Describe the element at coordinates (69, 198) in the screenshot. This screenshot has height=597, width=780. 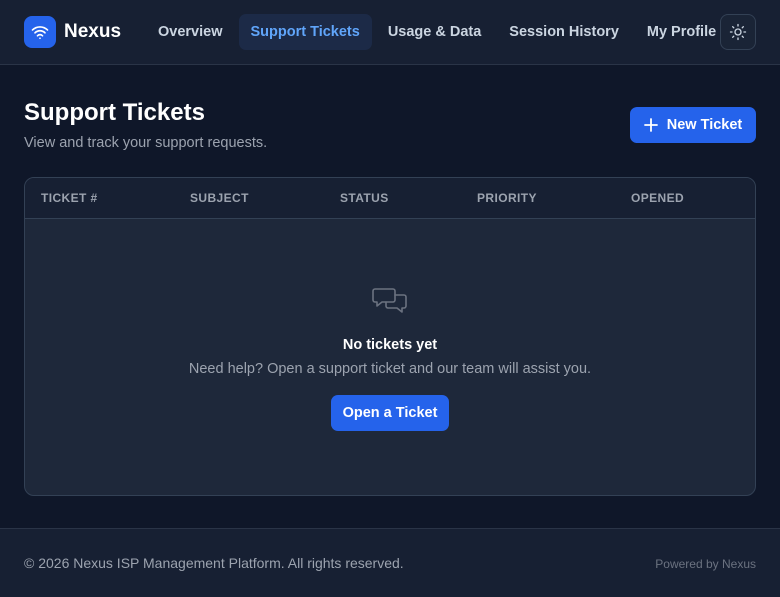
I see `column-header-ticket-number: TICKET #` at that location.